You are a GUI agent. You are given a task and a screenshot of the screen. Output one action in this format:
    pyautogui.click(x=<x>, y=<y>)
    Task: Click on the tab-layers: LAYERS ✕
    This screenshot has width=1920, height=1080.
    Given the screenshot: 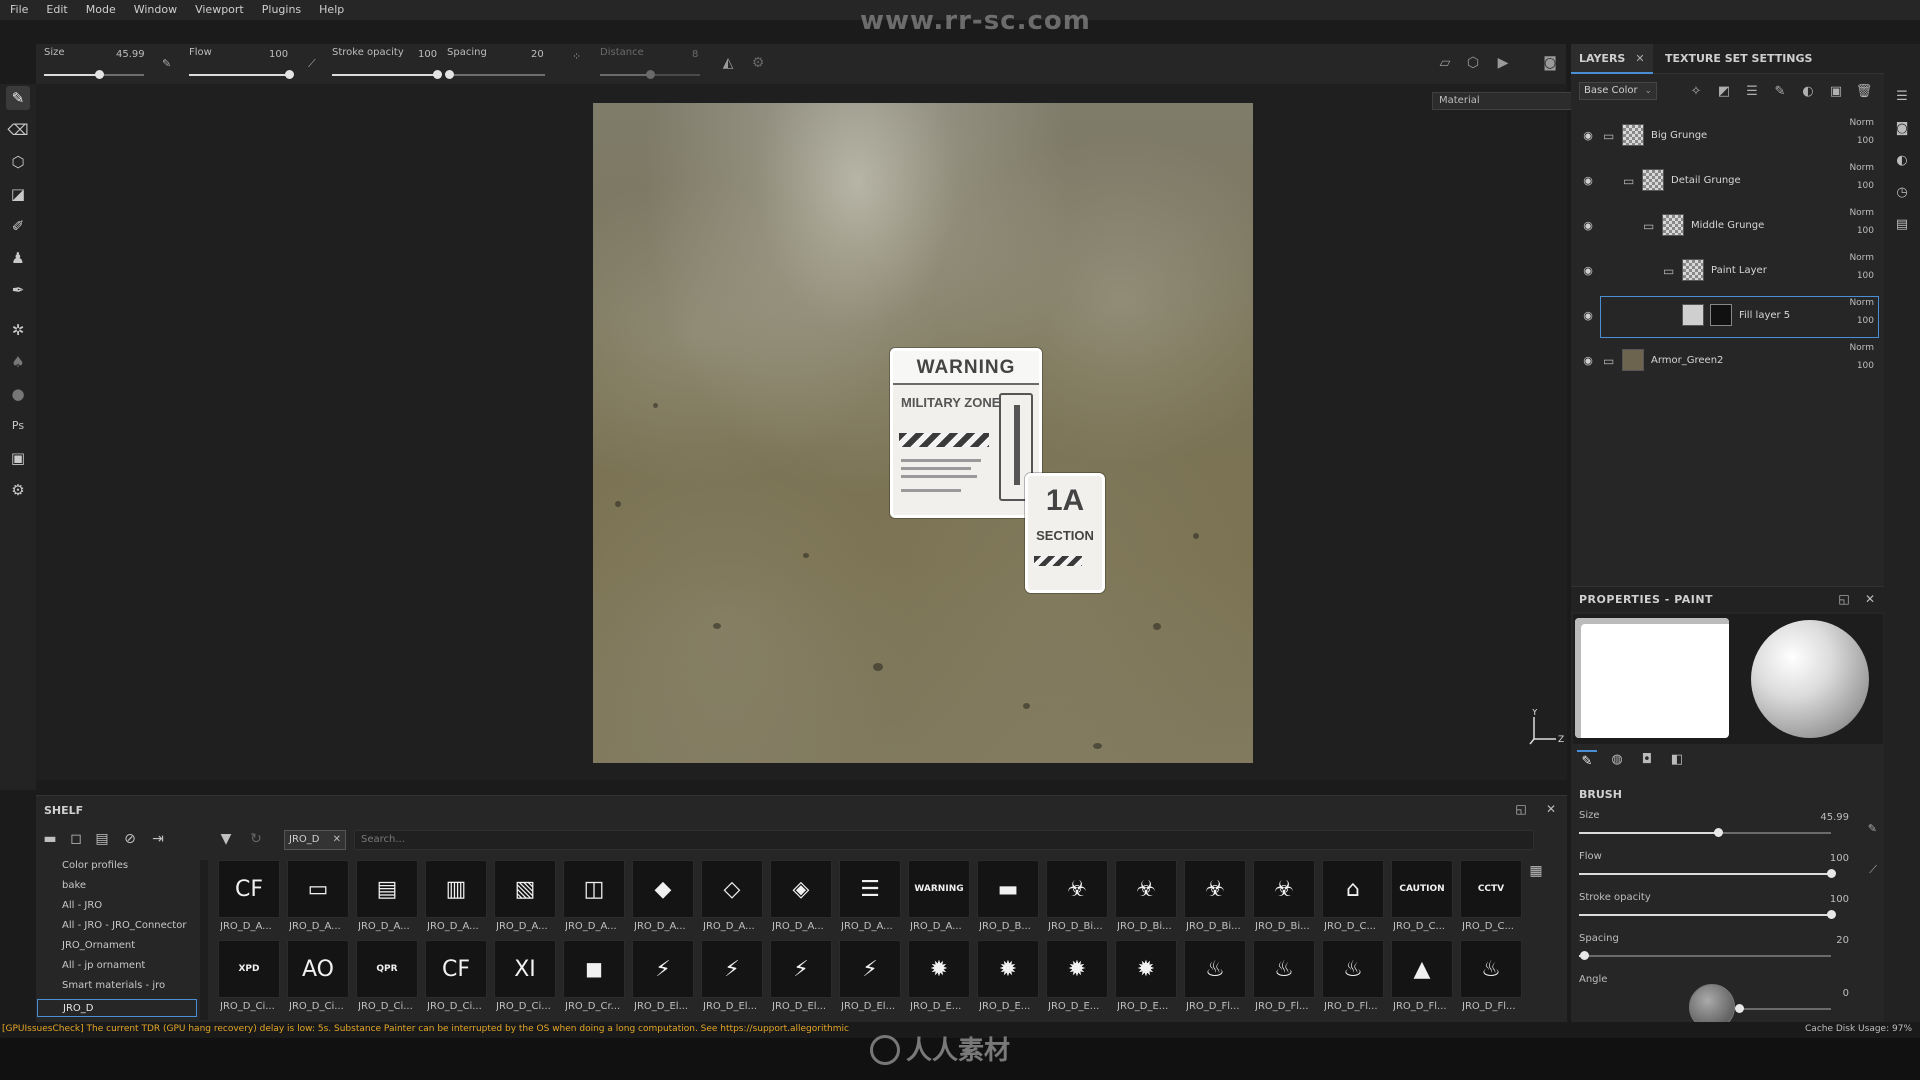 What is the action you would take?
    pyautogui.click(x=1612, y=59)
    